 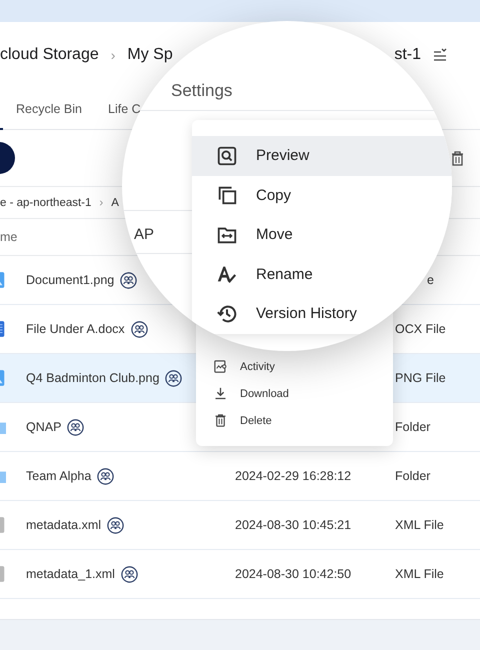 I want to click on file-name: Team Alpha, so click(x=59, y=476).